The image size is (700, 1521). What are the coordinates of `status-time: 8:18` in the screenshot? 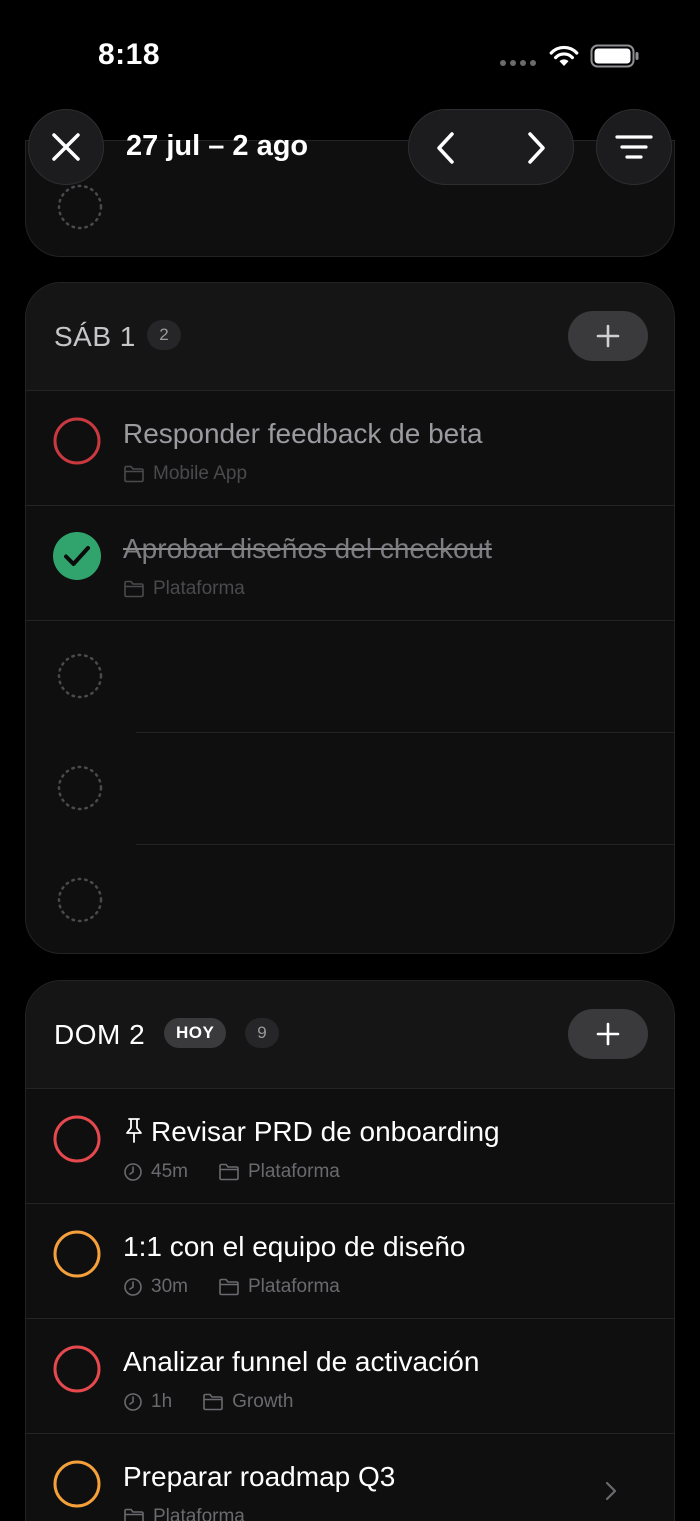 It's located at (129, 54).